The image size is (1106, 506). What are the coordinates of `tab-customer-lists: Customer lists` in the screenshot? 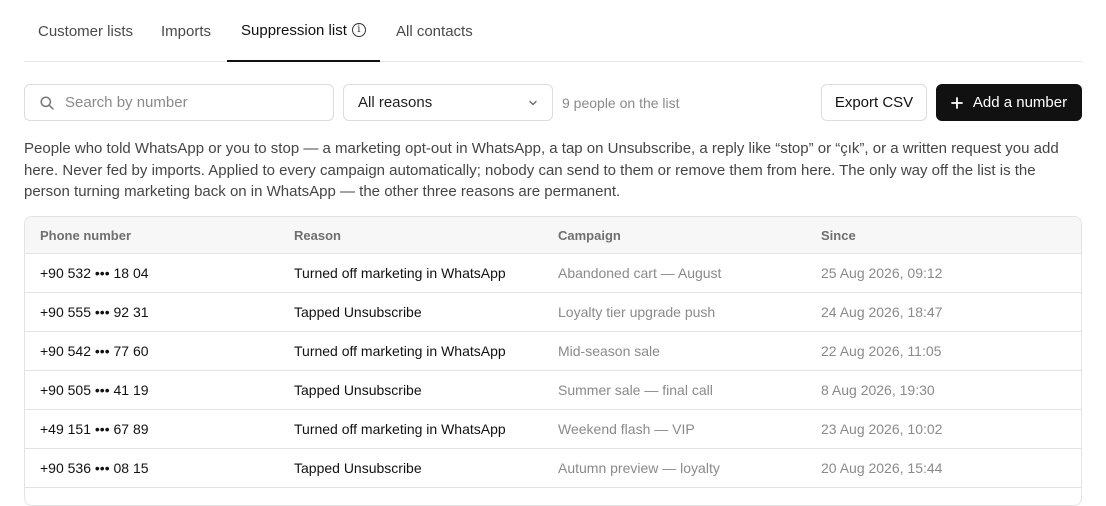 It's located at (85, 31).